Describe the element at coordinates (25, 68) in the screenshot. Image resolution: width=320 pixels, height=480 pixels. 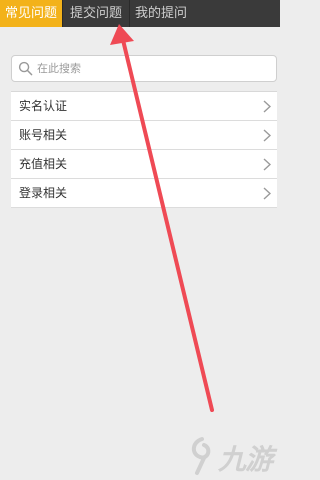
I see `search-icon` at that location.